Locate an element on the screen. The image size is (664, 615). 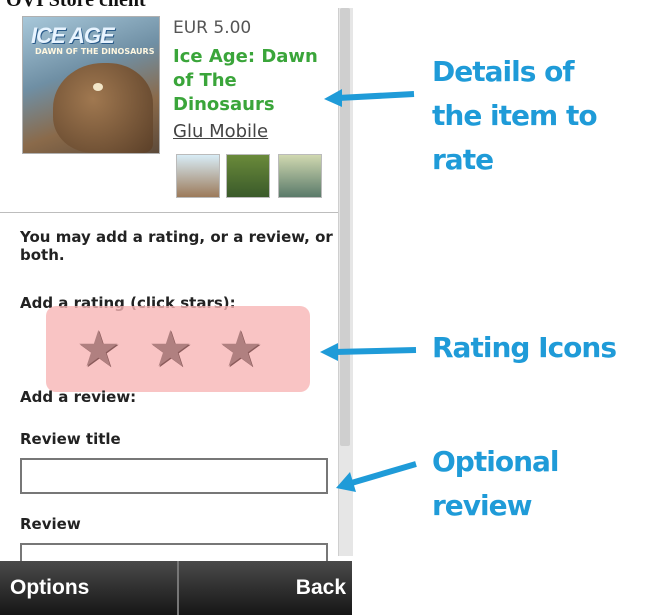
cover-creature-eye is located at coordinates (98, 87).